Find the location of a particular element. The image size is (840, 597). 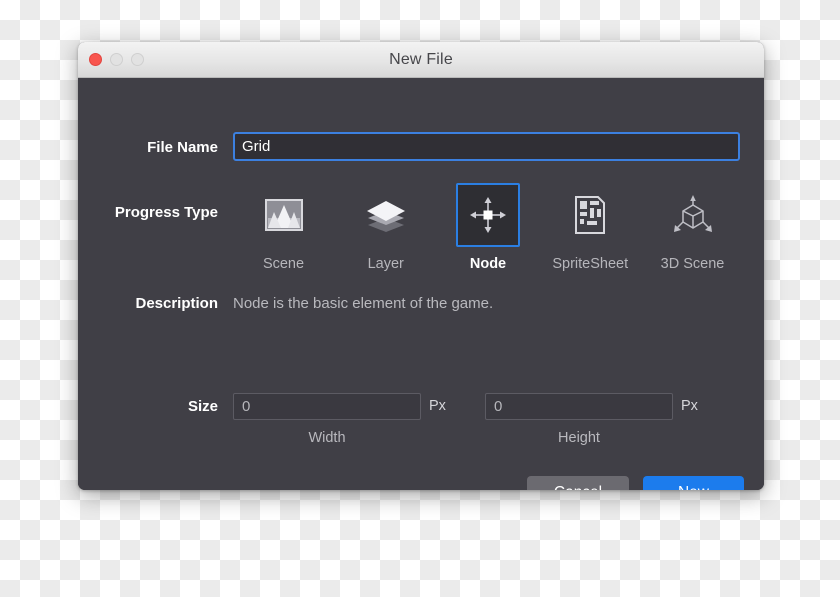

width-input is located at coordinates (327, 406).